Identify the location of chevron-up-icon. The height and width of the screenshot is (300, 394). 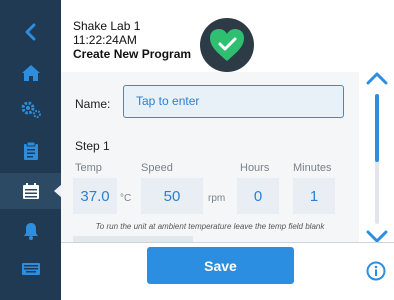
(377, 78).